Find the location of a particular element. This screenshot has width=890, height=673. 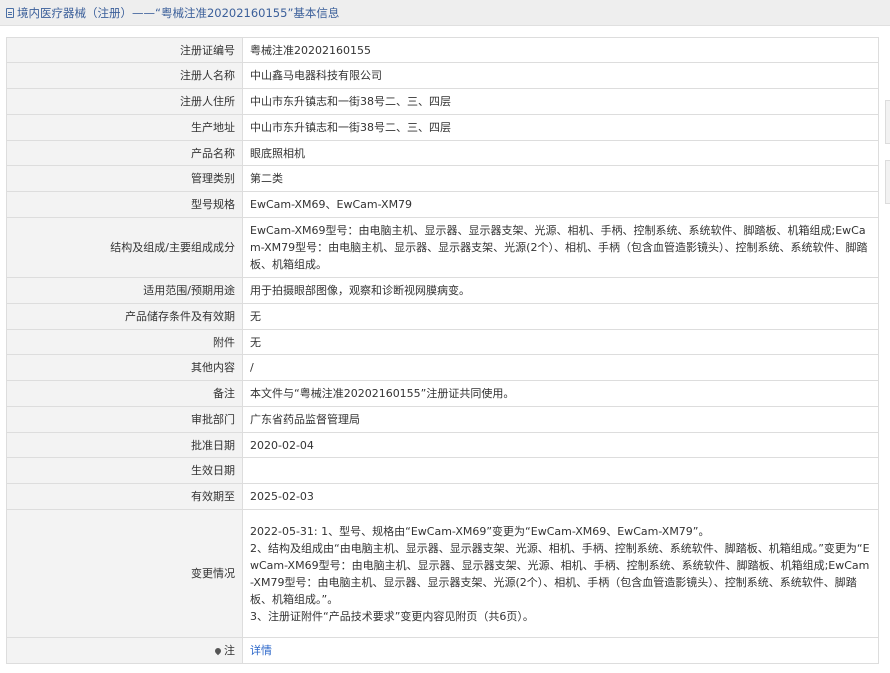

field-value: EwCam-XM69、EwCam-XM79 is located at coordinates (560, 204).